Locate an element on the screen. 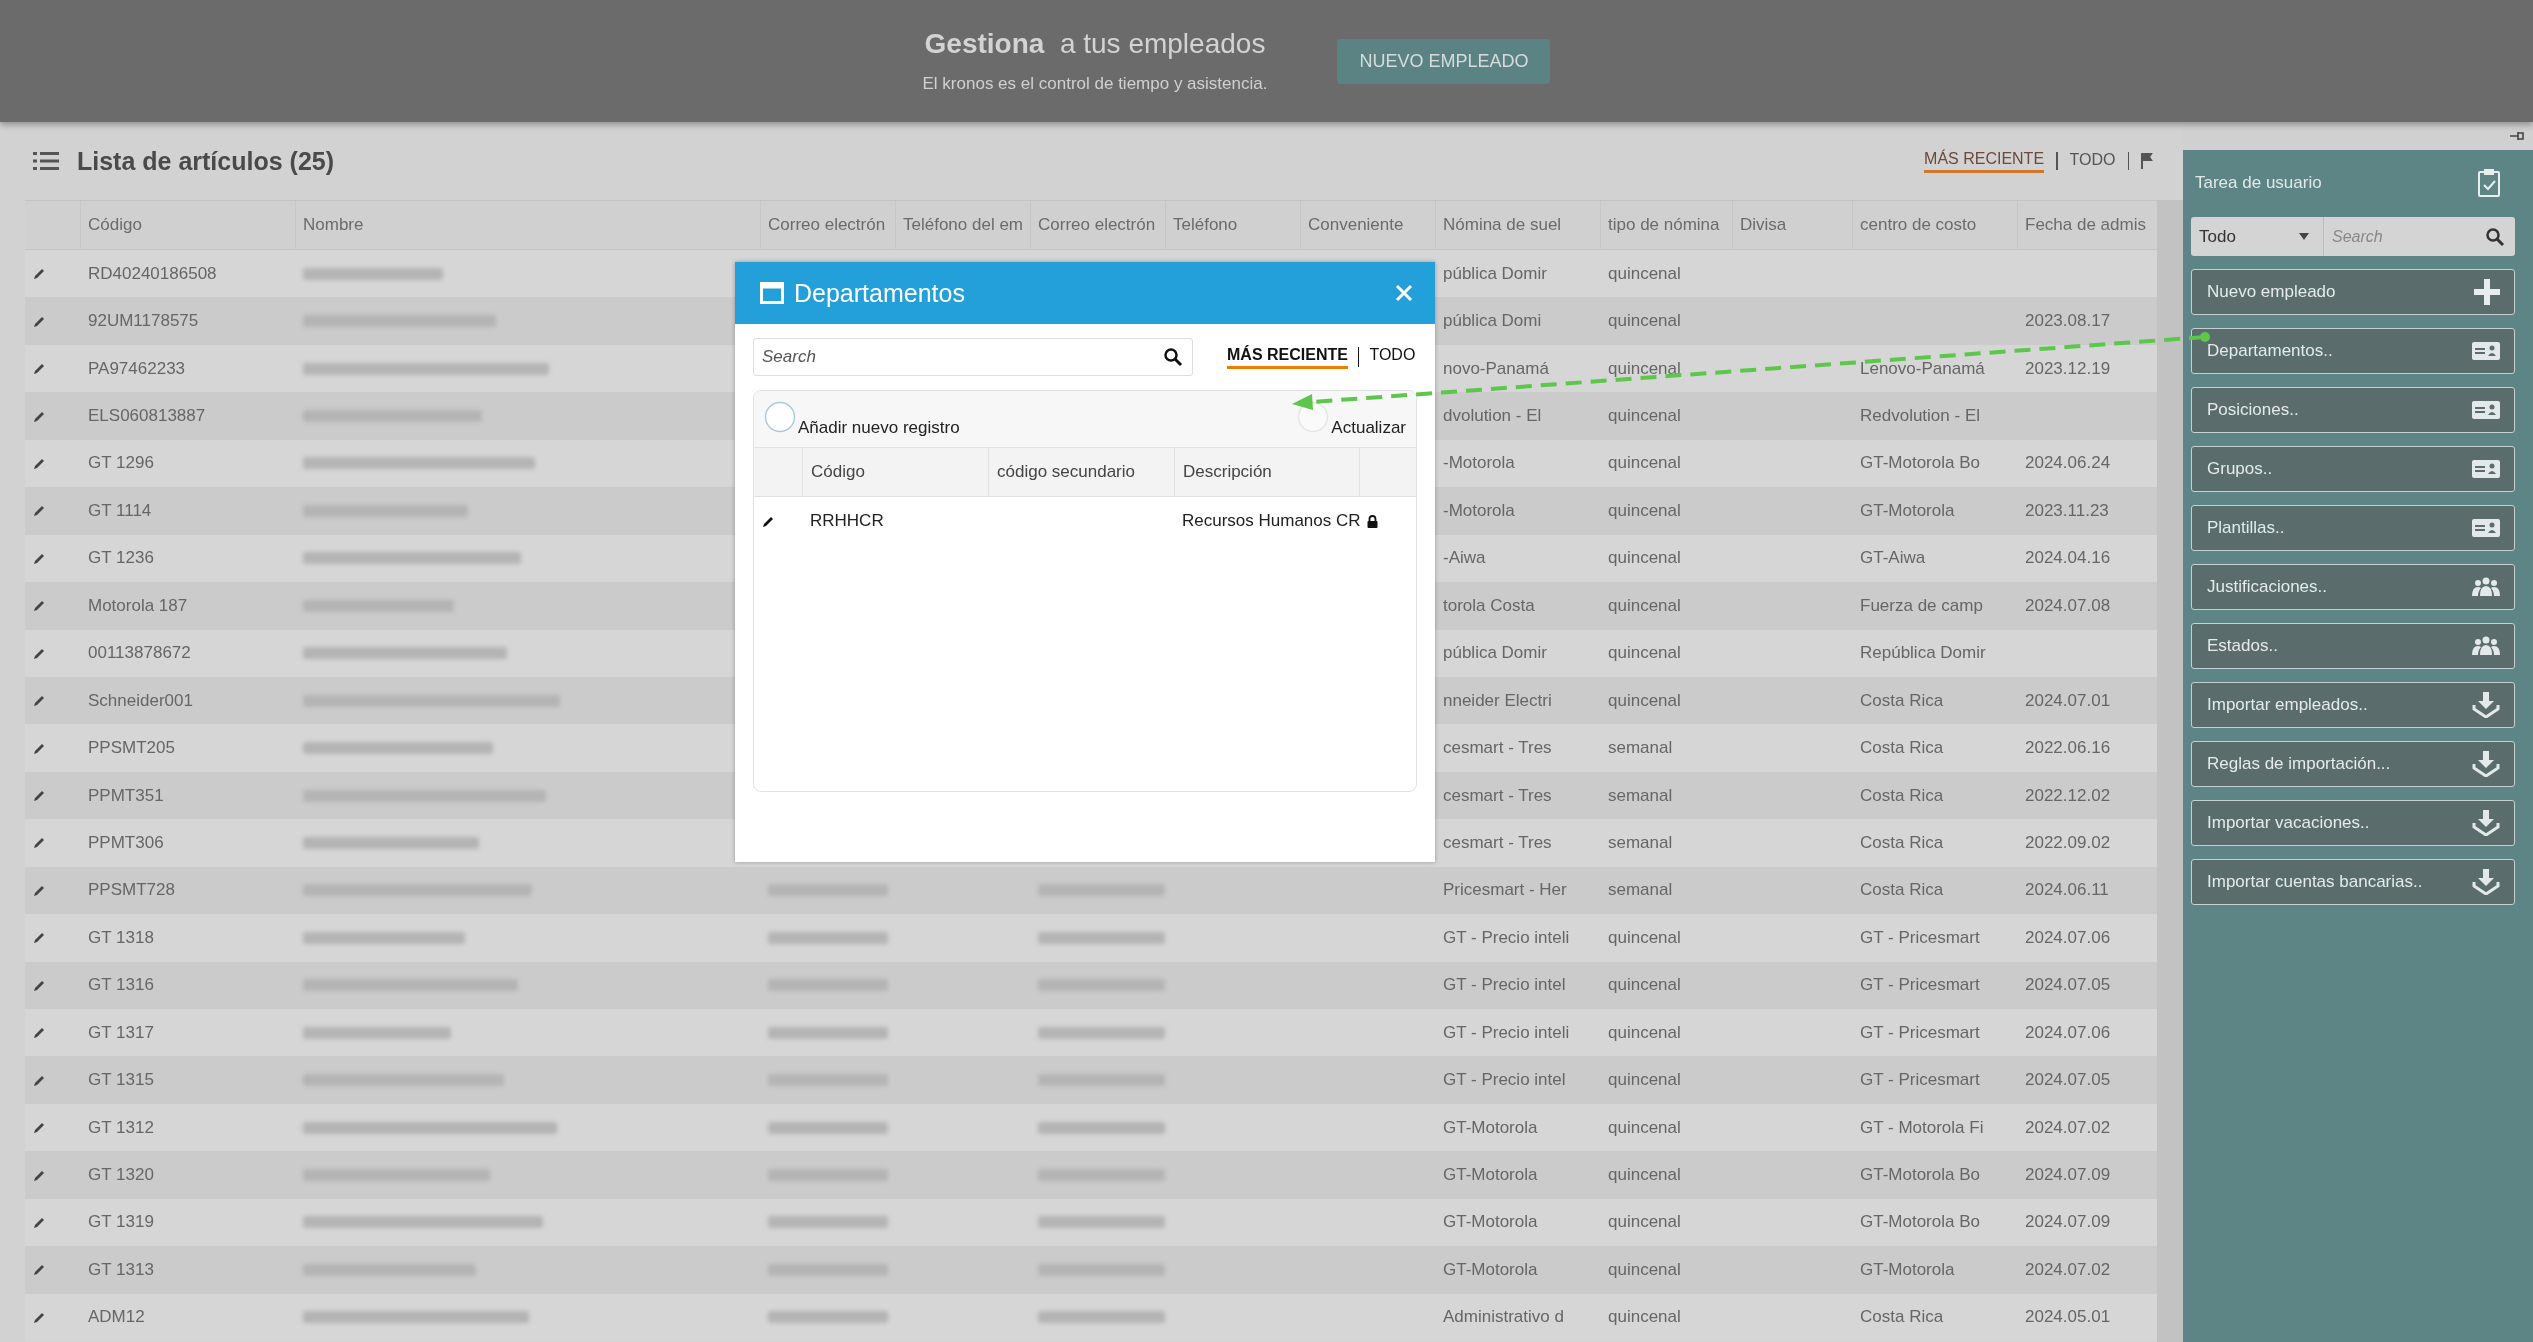 The width and height of the screenshot is (2533, 1342). action-button: Posiciones.. is located at coordinates (2353, 410).